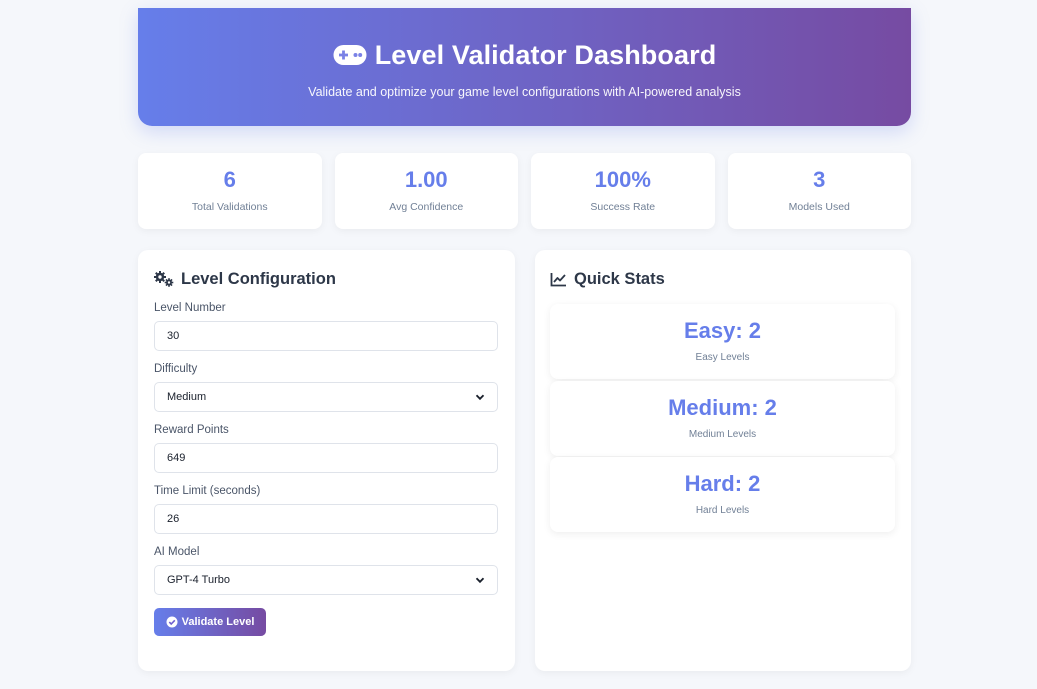 This screenshot has height=689, width=1037. I want to click on line-chart-icon, so click(558, 279).